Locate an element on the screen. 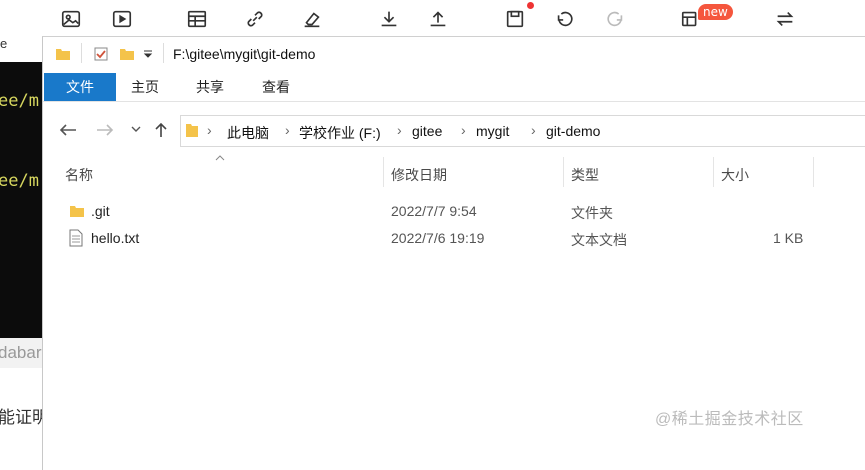  link-icon is located at coordinates (255, 19).